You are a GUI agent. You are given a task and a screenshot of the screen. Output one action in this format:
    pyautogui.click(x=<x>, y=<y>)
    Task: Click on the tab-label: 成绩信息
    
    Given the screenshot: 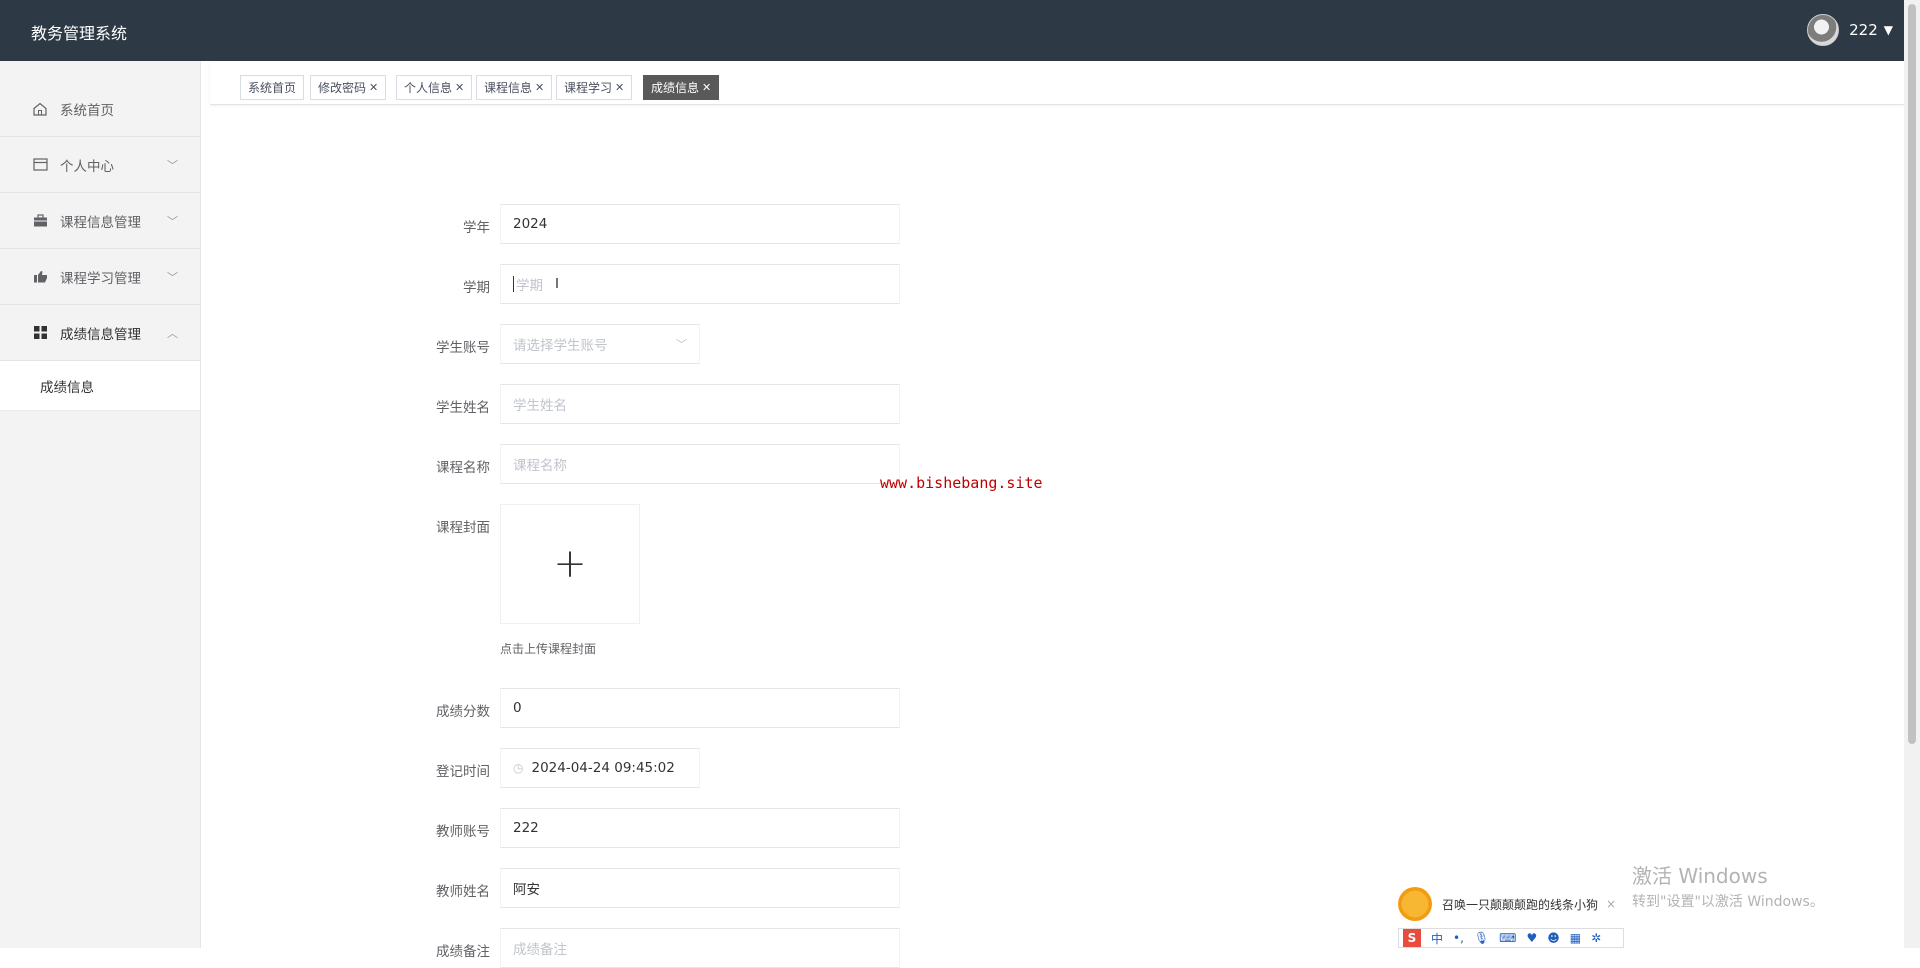 What is the action you would take?
    pyautogui.click(x=675, y=88)
    